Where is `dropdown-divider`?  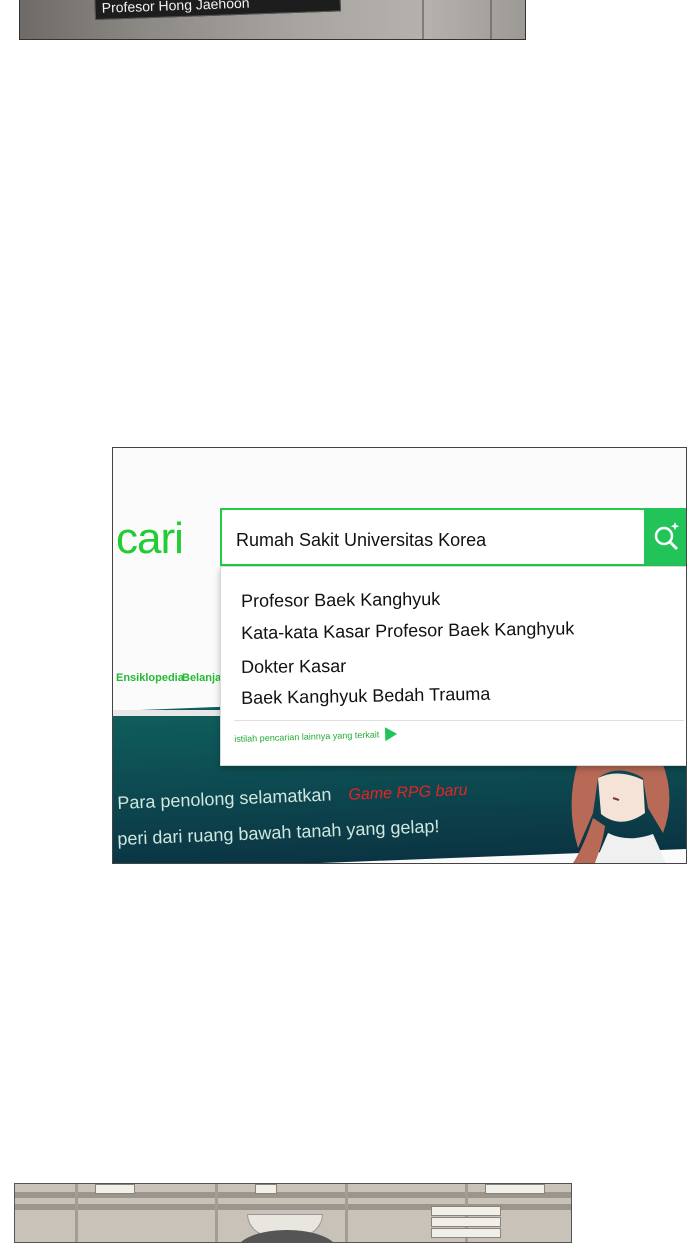
dropdown-divider is located at coordinates (459, 720).